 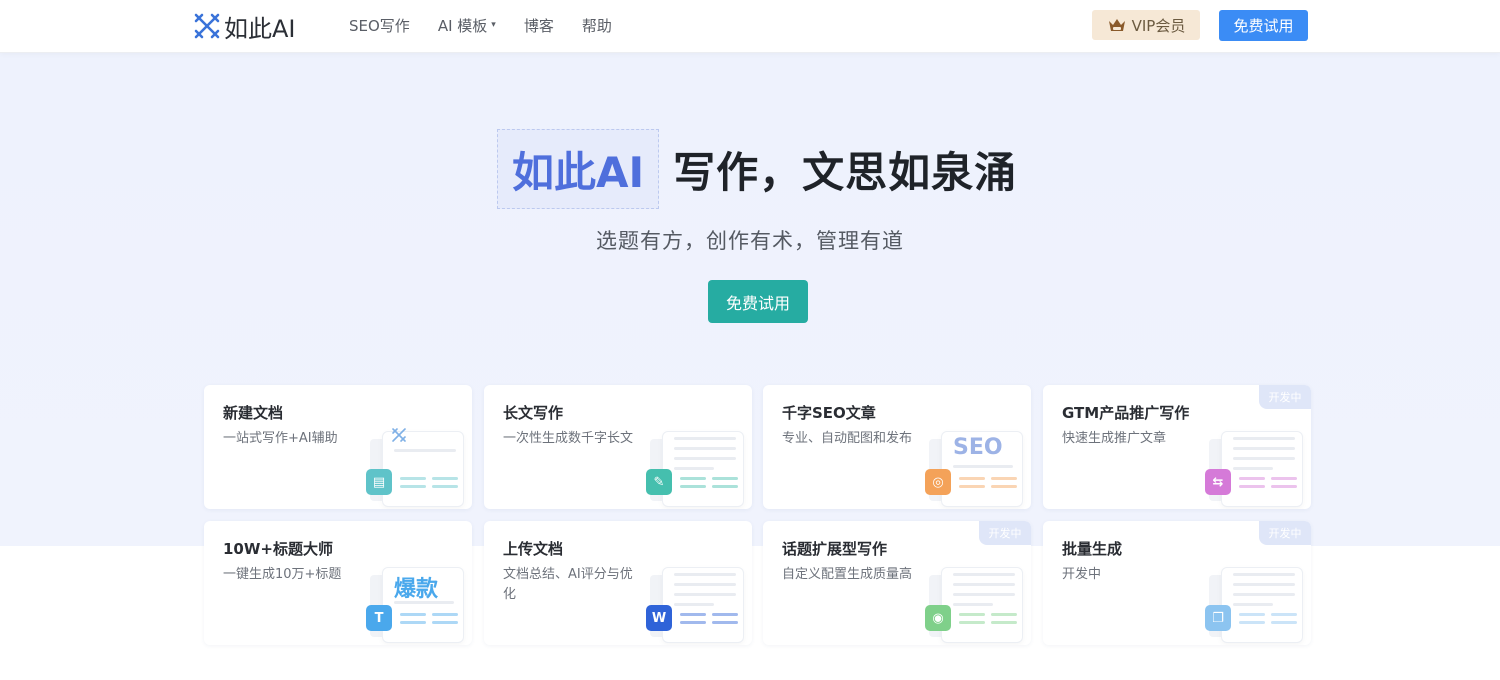 I want to click on card-description: 专业、自动配图和发布, so click(x=847, y=438).